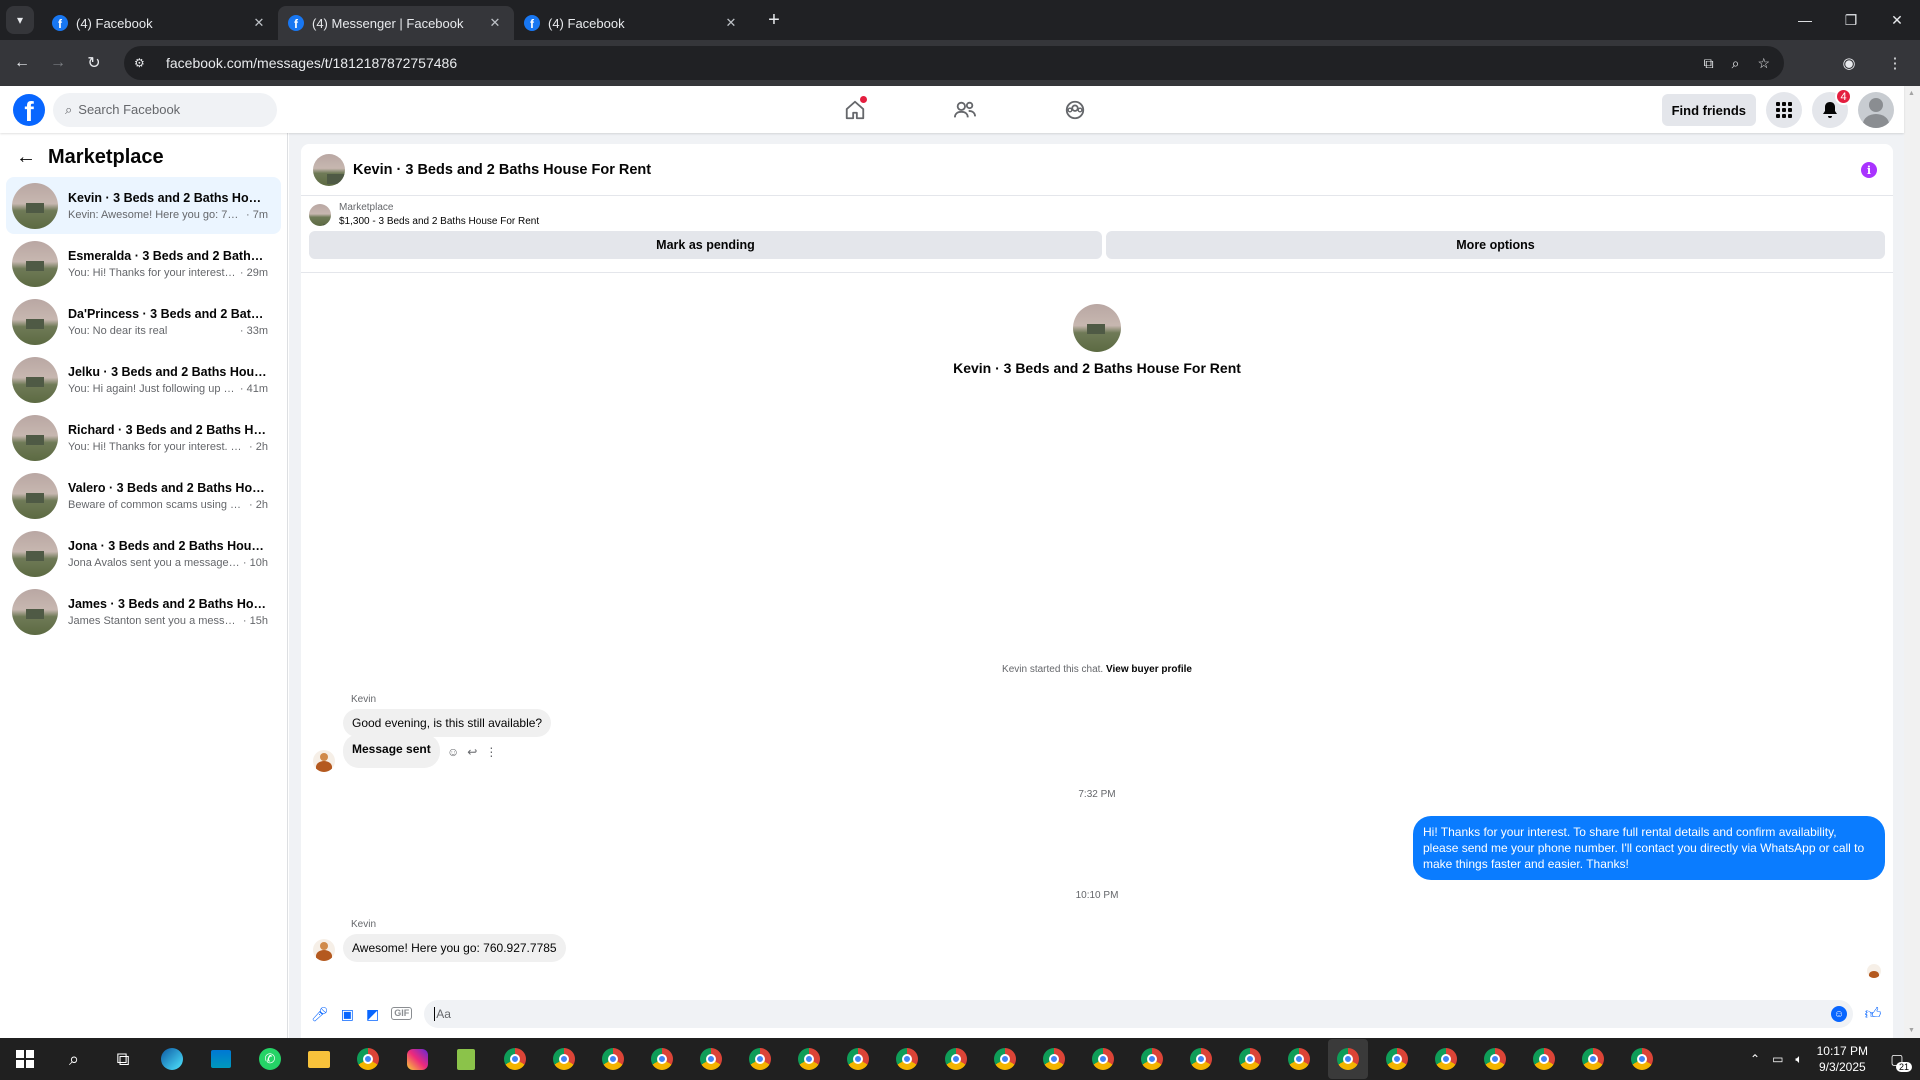  What do you see at coordinates (1842, 1059) in the screenshot?
I see `system-clock: 10:17 PM 9/3/2025` at bounding box center [1842, 1059].